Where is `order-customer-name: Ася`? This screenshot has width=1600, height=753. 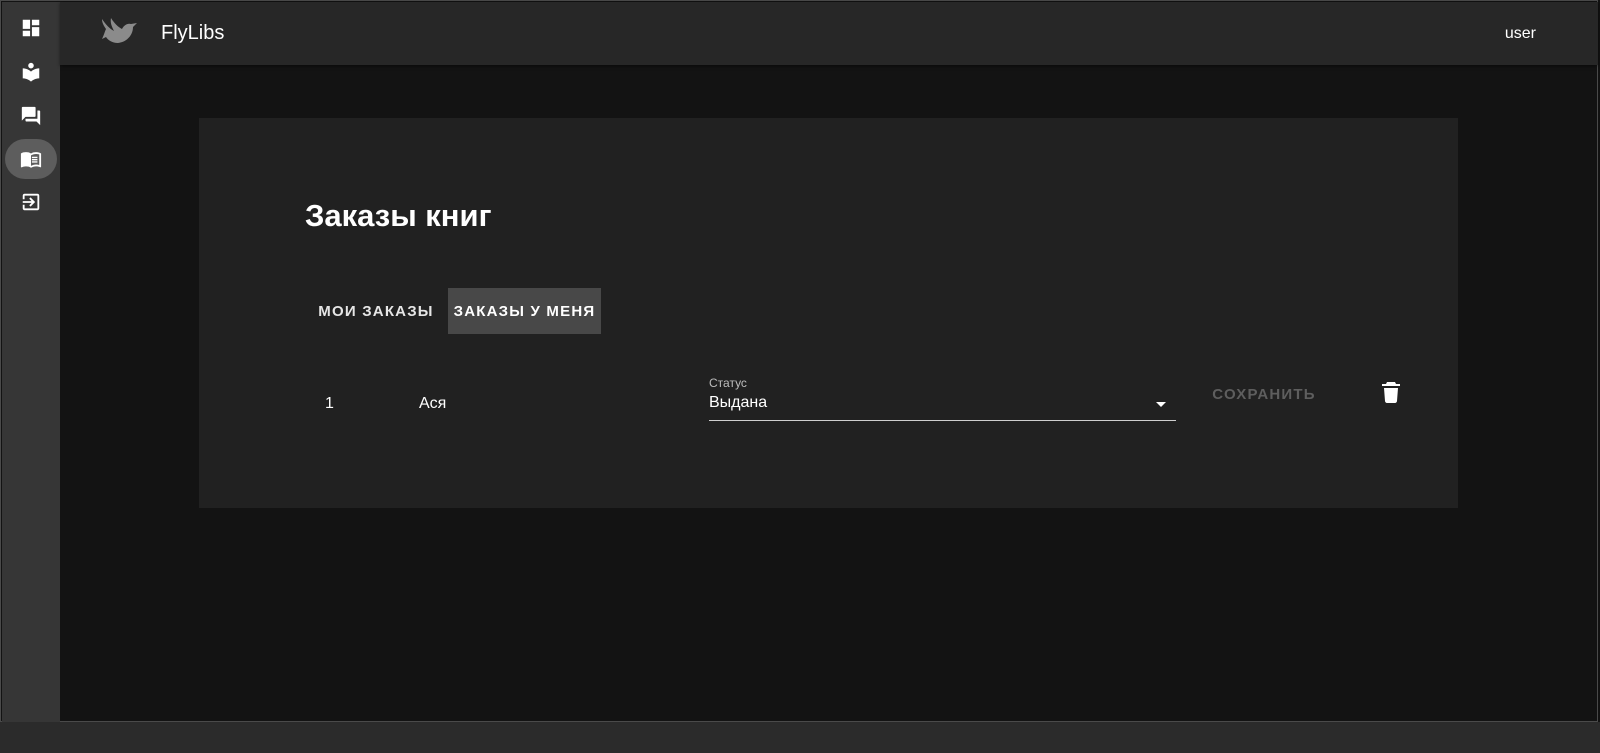
order-customer-name: Ася is located at coordinates (433, 403).